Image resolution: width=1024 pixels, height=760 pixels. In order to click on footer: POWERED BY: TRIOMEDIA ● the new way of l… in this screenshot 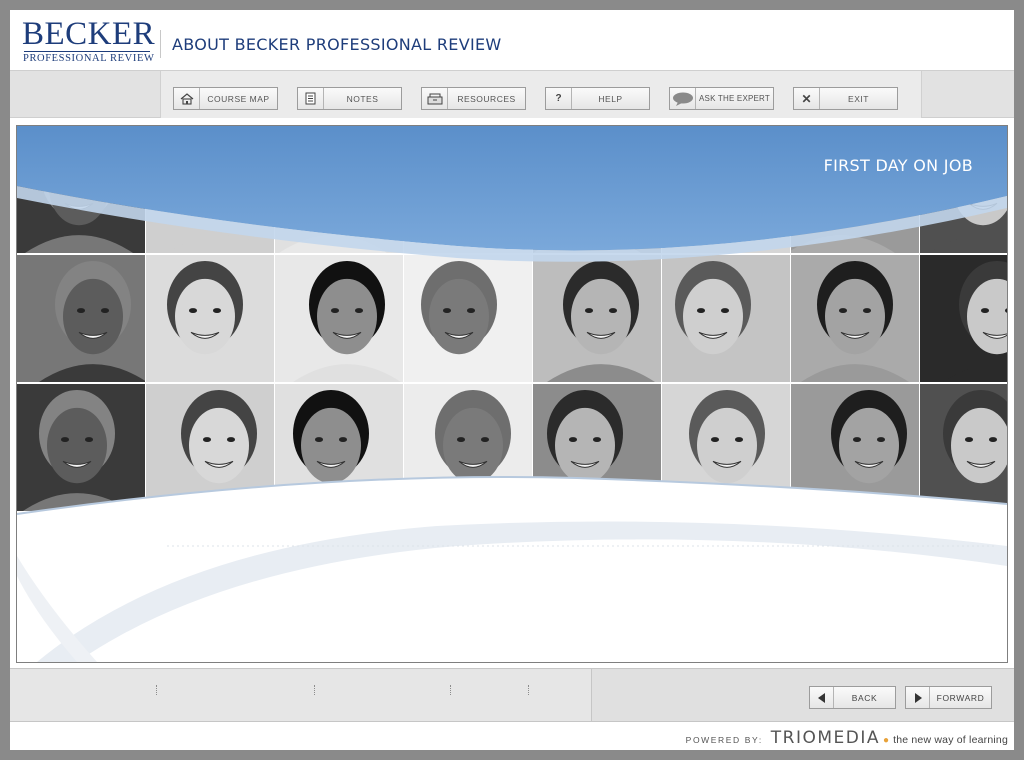, I will do `click(512, 736)`.